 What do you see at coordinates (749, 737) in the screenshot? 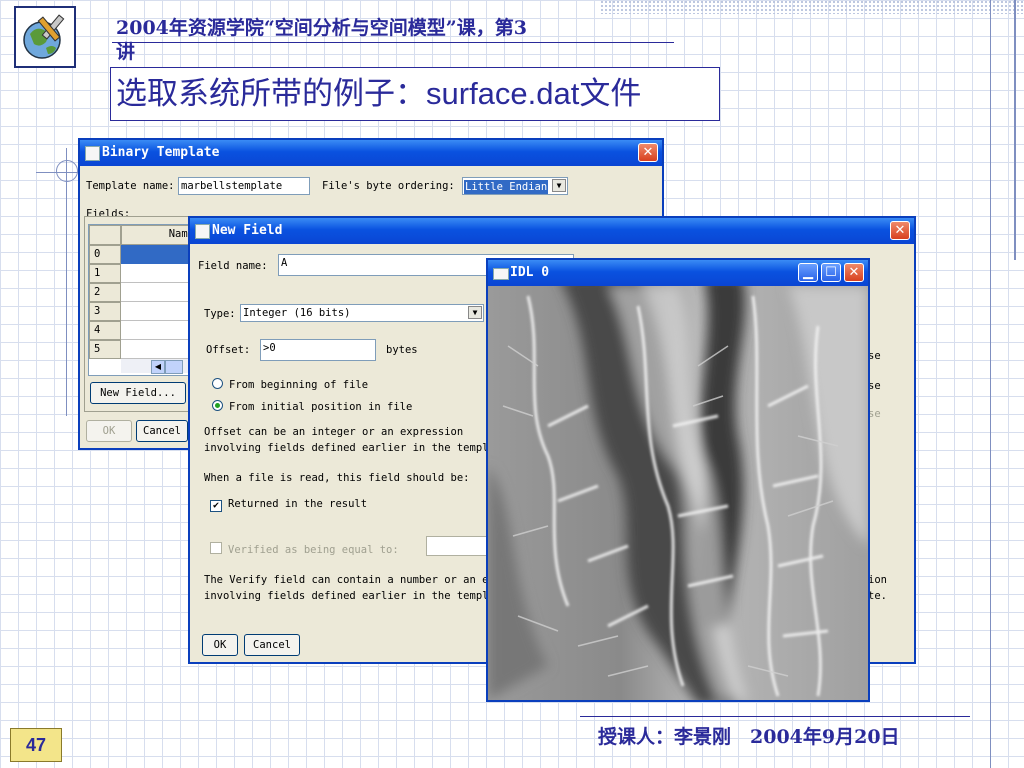
I see `slide-footer: 授课人：李景刚 2004年9月20日` at bounding box center [749, 737].